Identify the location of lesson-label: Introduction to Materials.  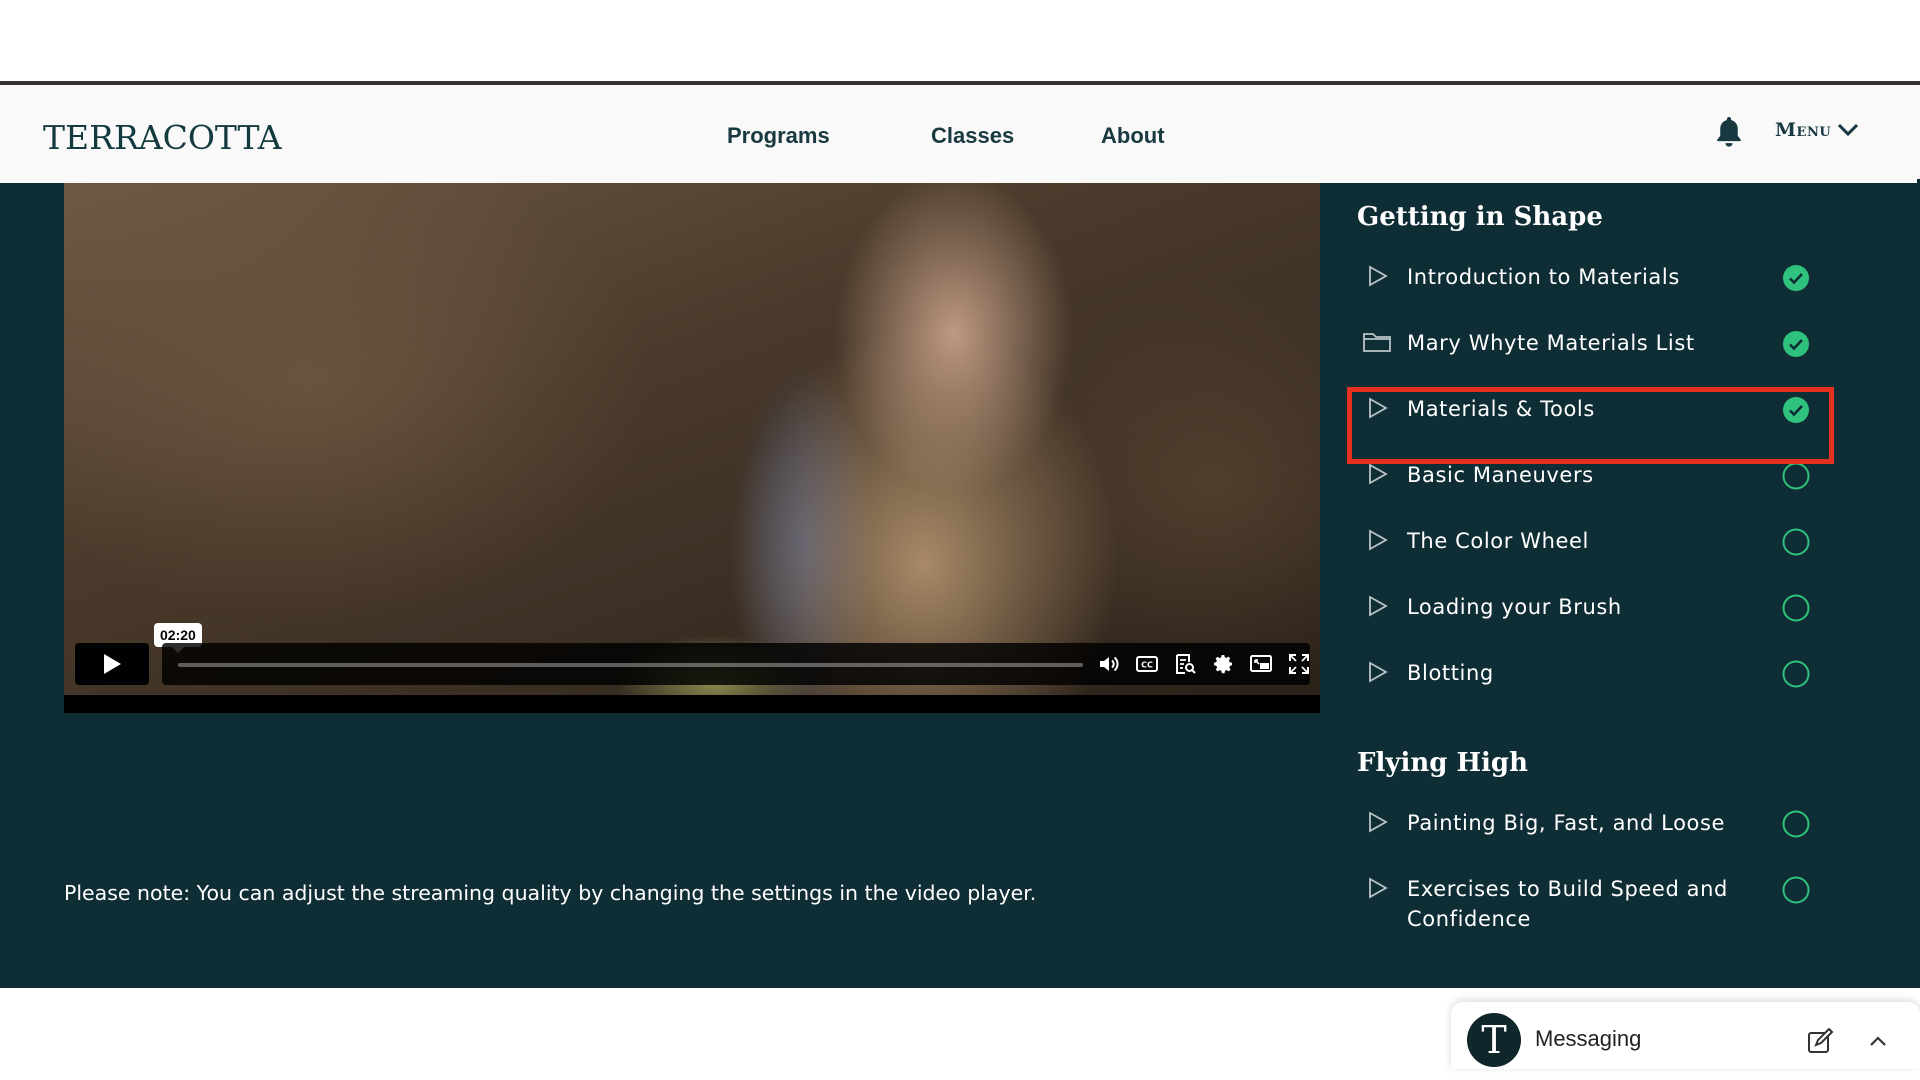
(1543, 277).